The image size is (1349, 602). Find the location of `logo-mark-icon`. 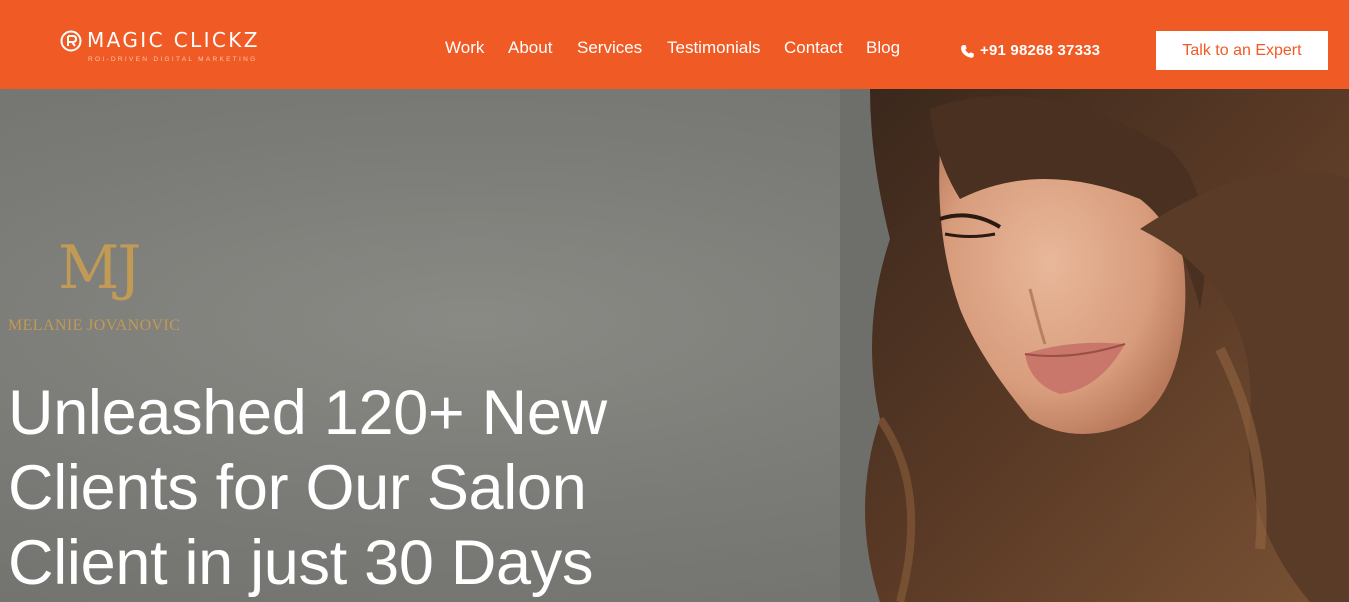

logo-mark-icon is located at coordinates (71, 41).